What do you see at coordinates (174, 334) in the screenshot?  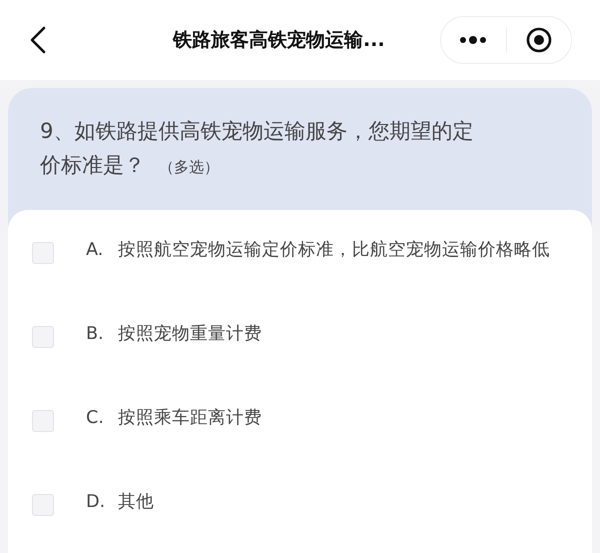 I see `option-label: B. 按照宠物重量计费` at bounding box center [174, 334].